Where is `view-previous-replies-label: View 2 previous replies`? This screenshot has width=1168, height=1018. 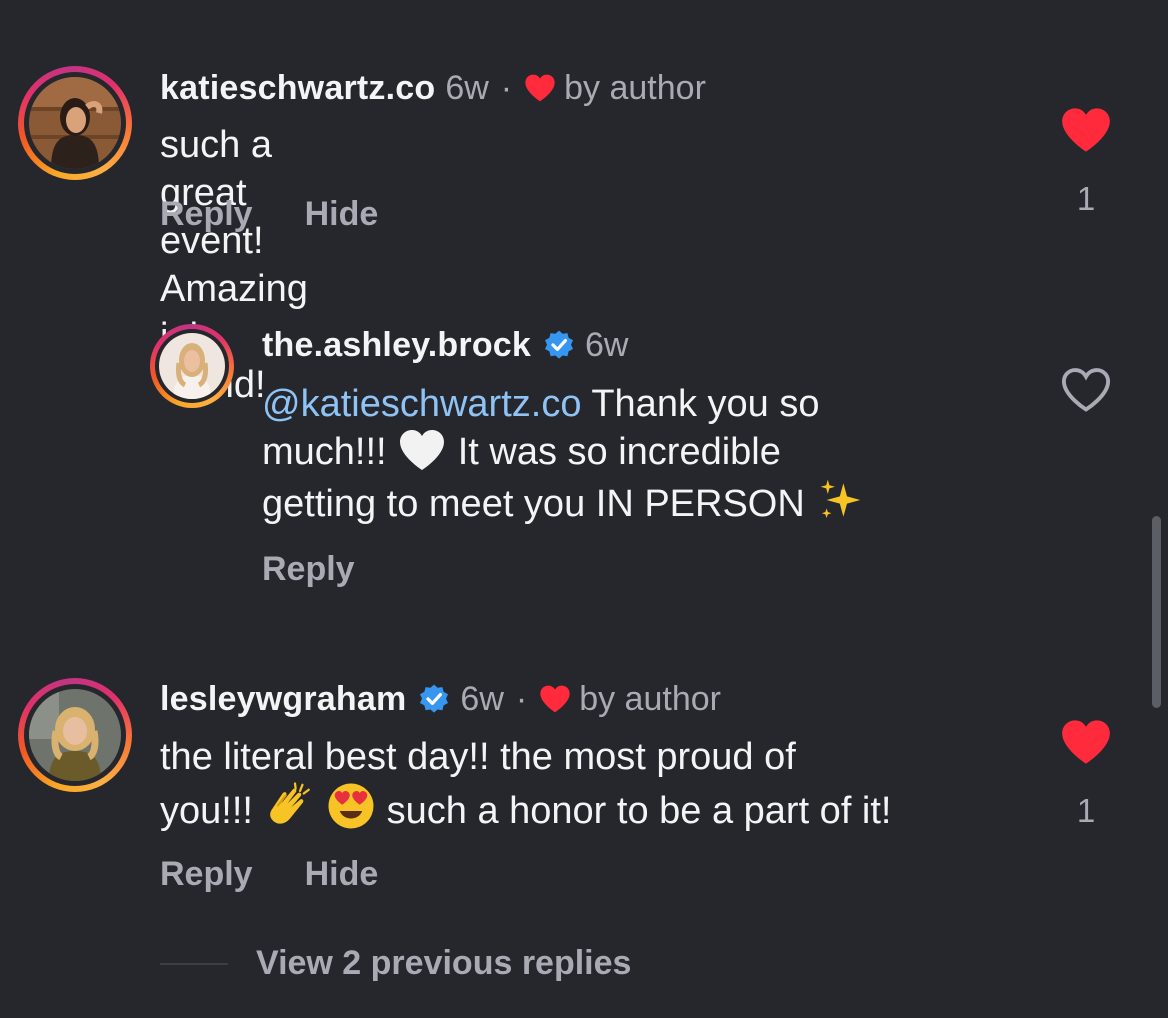
view-previous-replies-label: View 2 previous replies is located at coordinates (443, 963).